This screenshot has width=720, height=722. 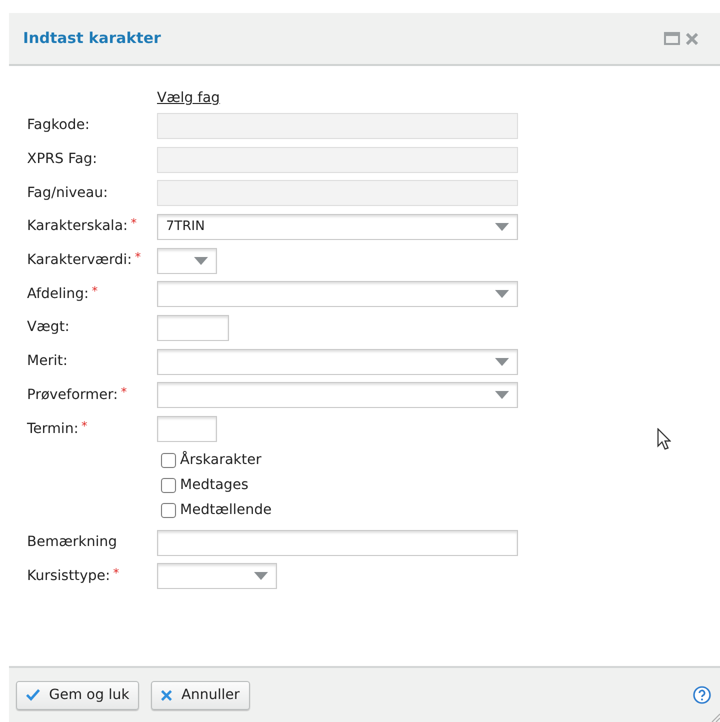 What do you see at coordinates (33, 695) in the screenshot?
I see `checkmark-icon` at bounding box center [33, 695].